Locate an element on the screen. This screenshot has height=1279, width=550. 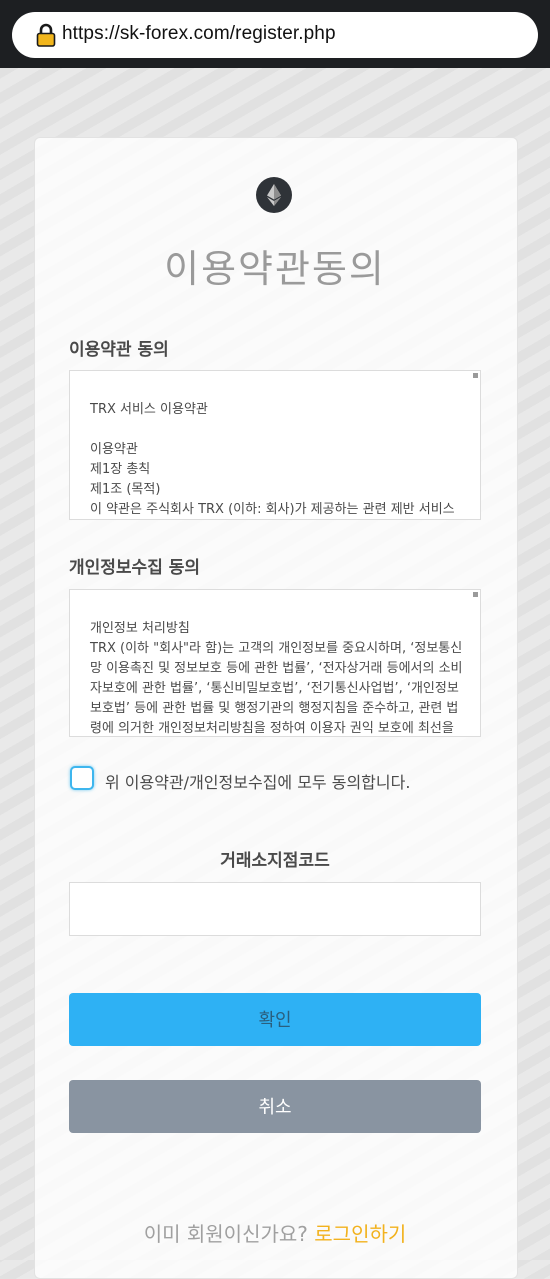
login-prompt-line: 이미 회원이신가요? 로그인하기 is located at coordinates (275, 1232).